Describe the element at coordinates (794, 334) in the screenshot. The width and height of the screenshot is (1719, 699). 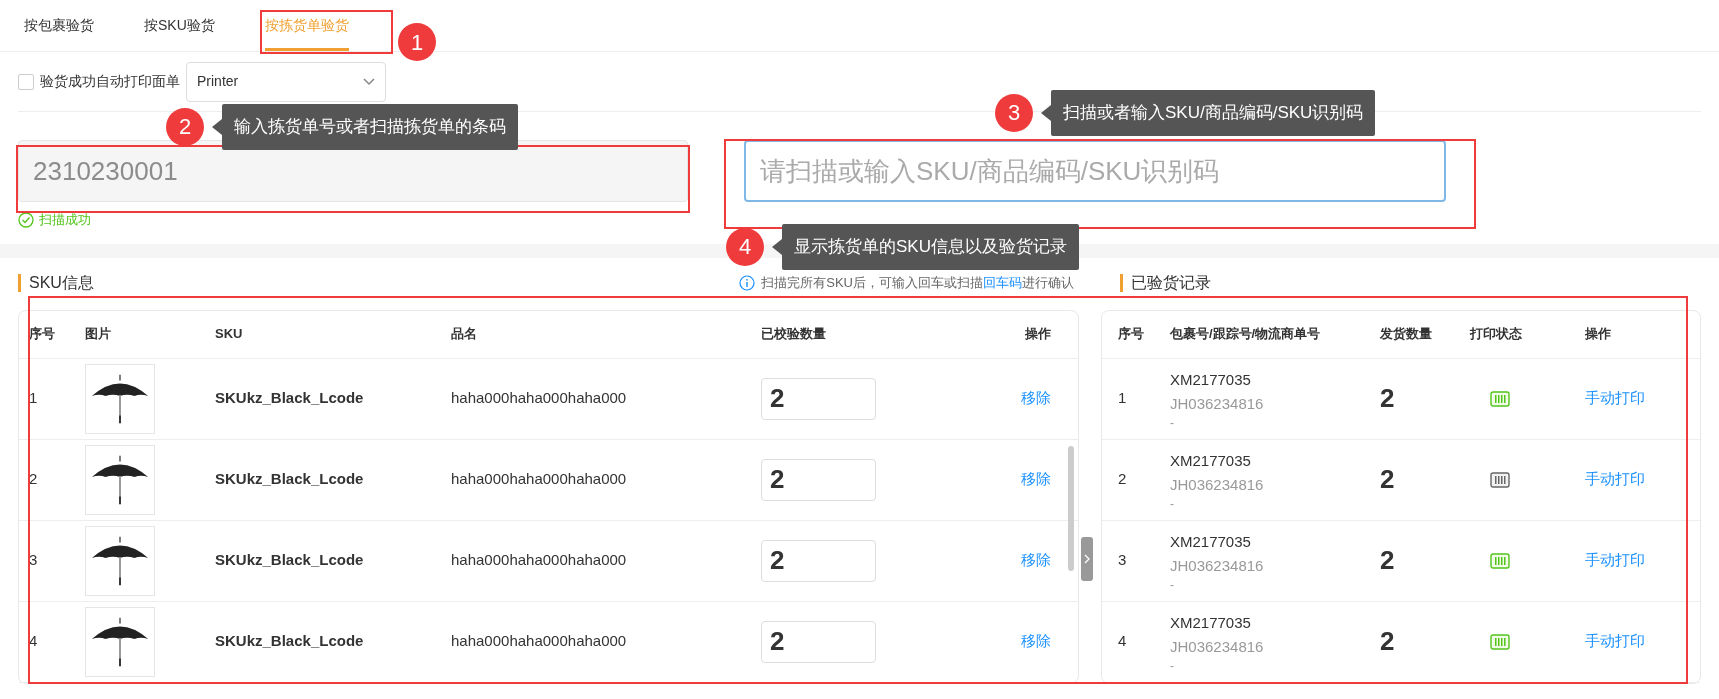
I see `column-header: 已校验数量` at that location.